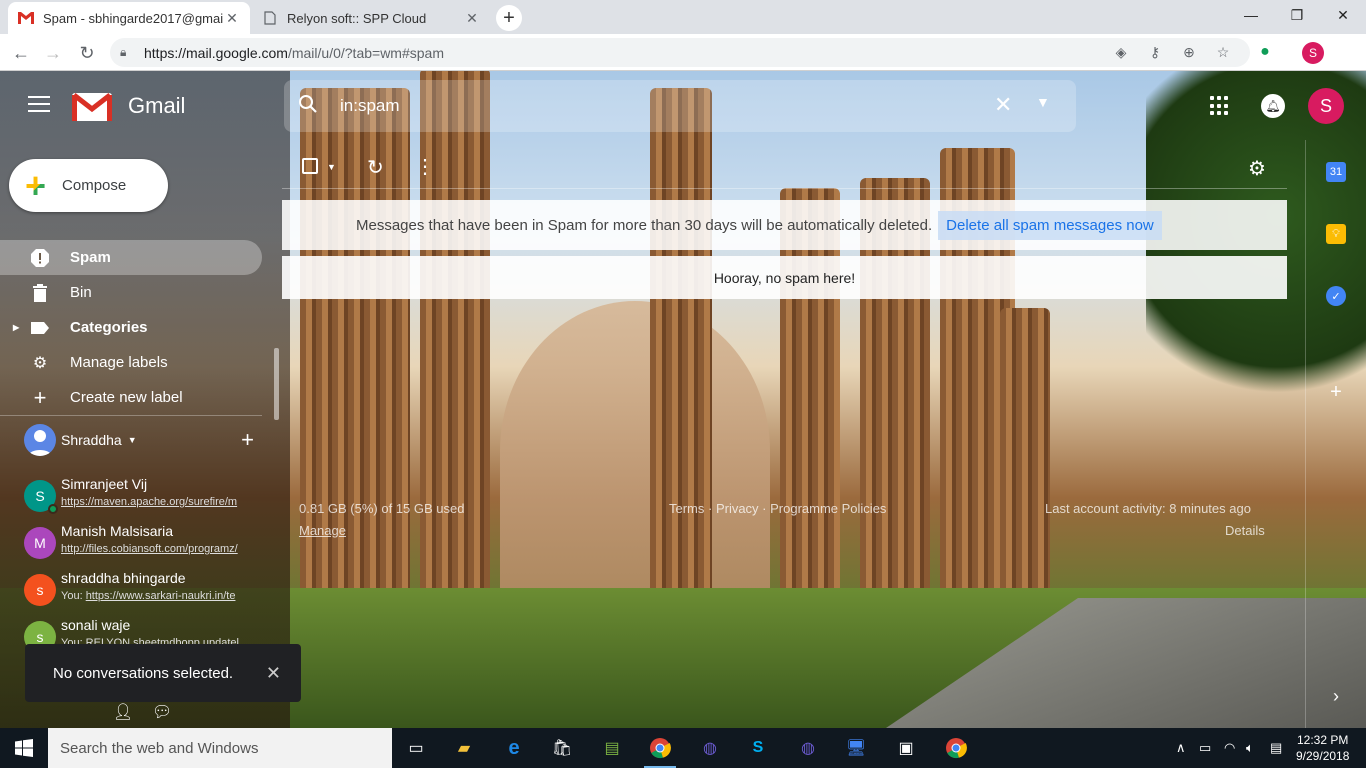 Image resolution: width=1366 pixels, height=768 pixels. What do you see at coordinates (1265, 52) in the screenshot?
I see `extension-green-icon: ●` at bounding box center [1265, 52].